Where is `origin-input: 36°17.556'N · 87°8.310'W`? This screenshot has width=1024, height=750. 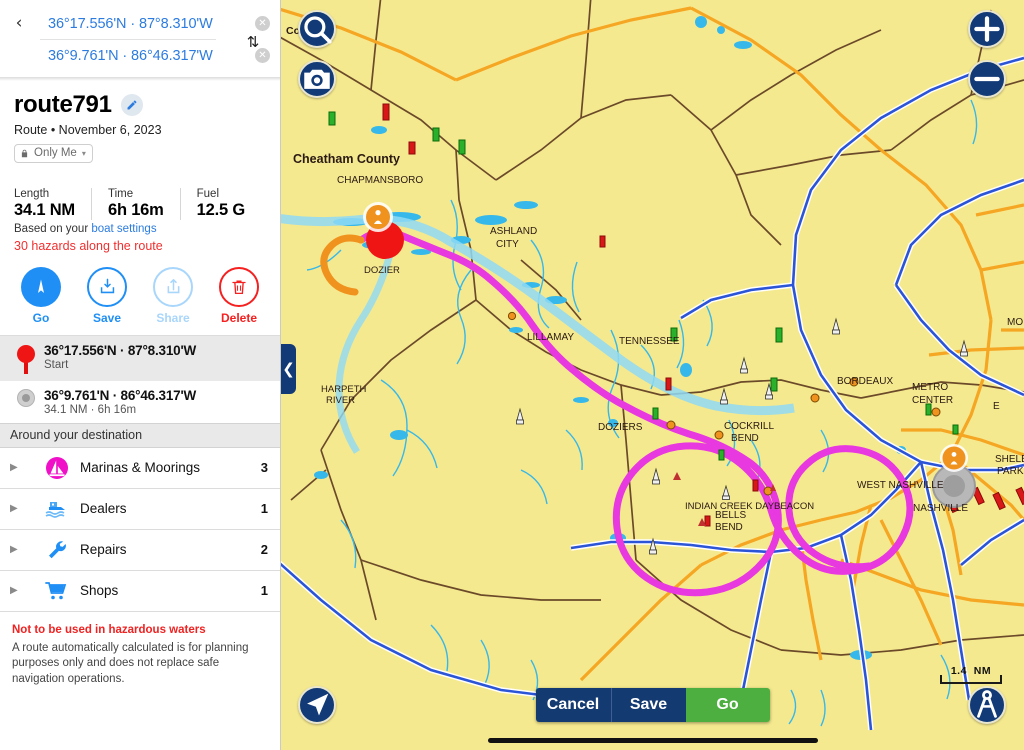 origin-input: 36°17.556'N · 87°8.310'W is located at coordinates (123, 24).